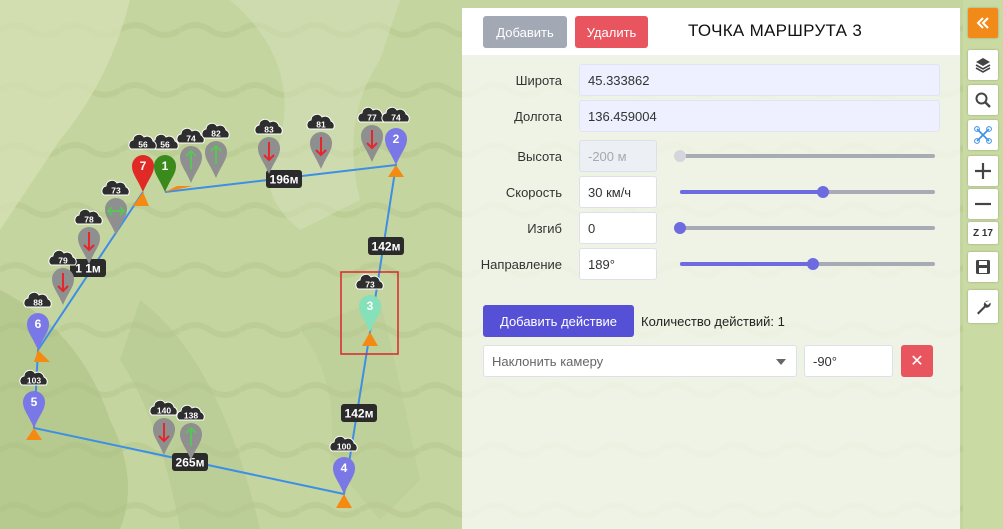 The image size is (1003, 529). I want to click on drone-icon, so click(983, 135).